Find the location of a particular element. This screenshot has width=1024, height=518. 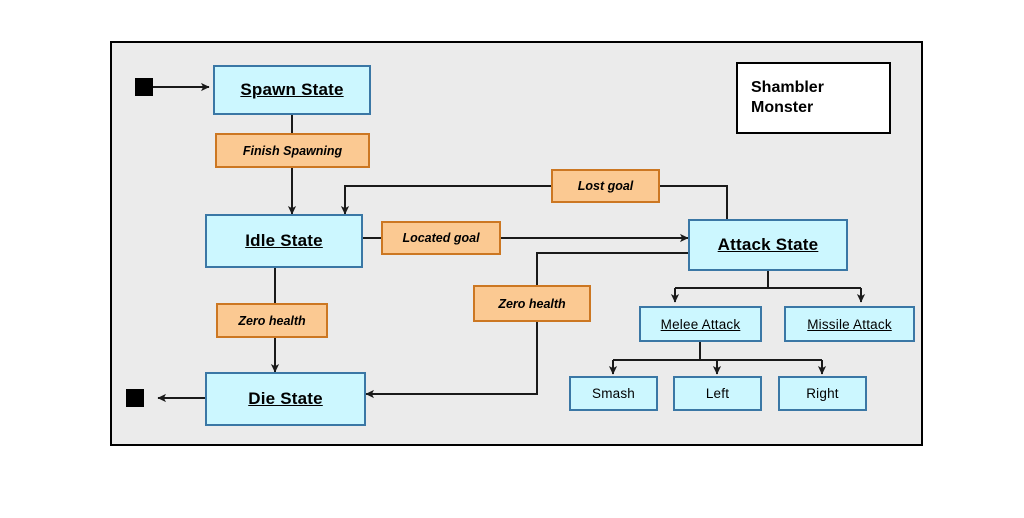

transition-located-goal-label: Located goal is located at coordinates (441, 238).